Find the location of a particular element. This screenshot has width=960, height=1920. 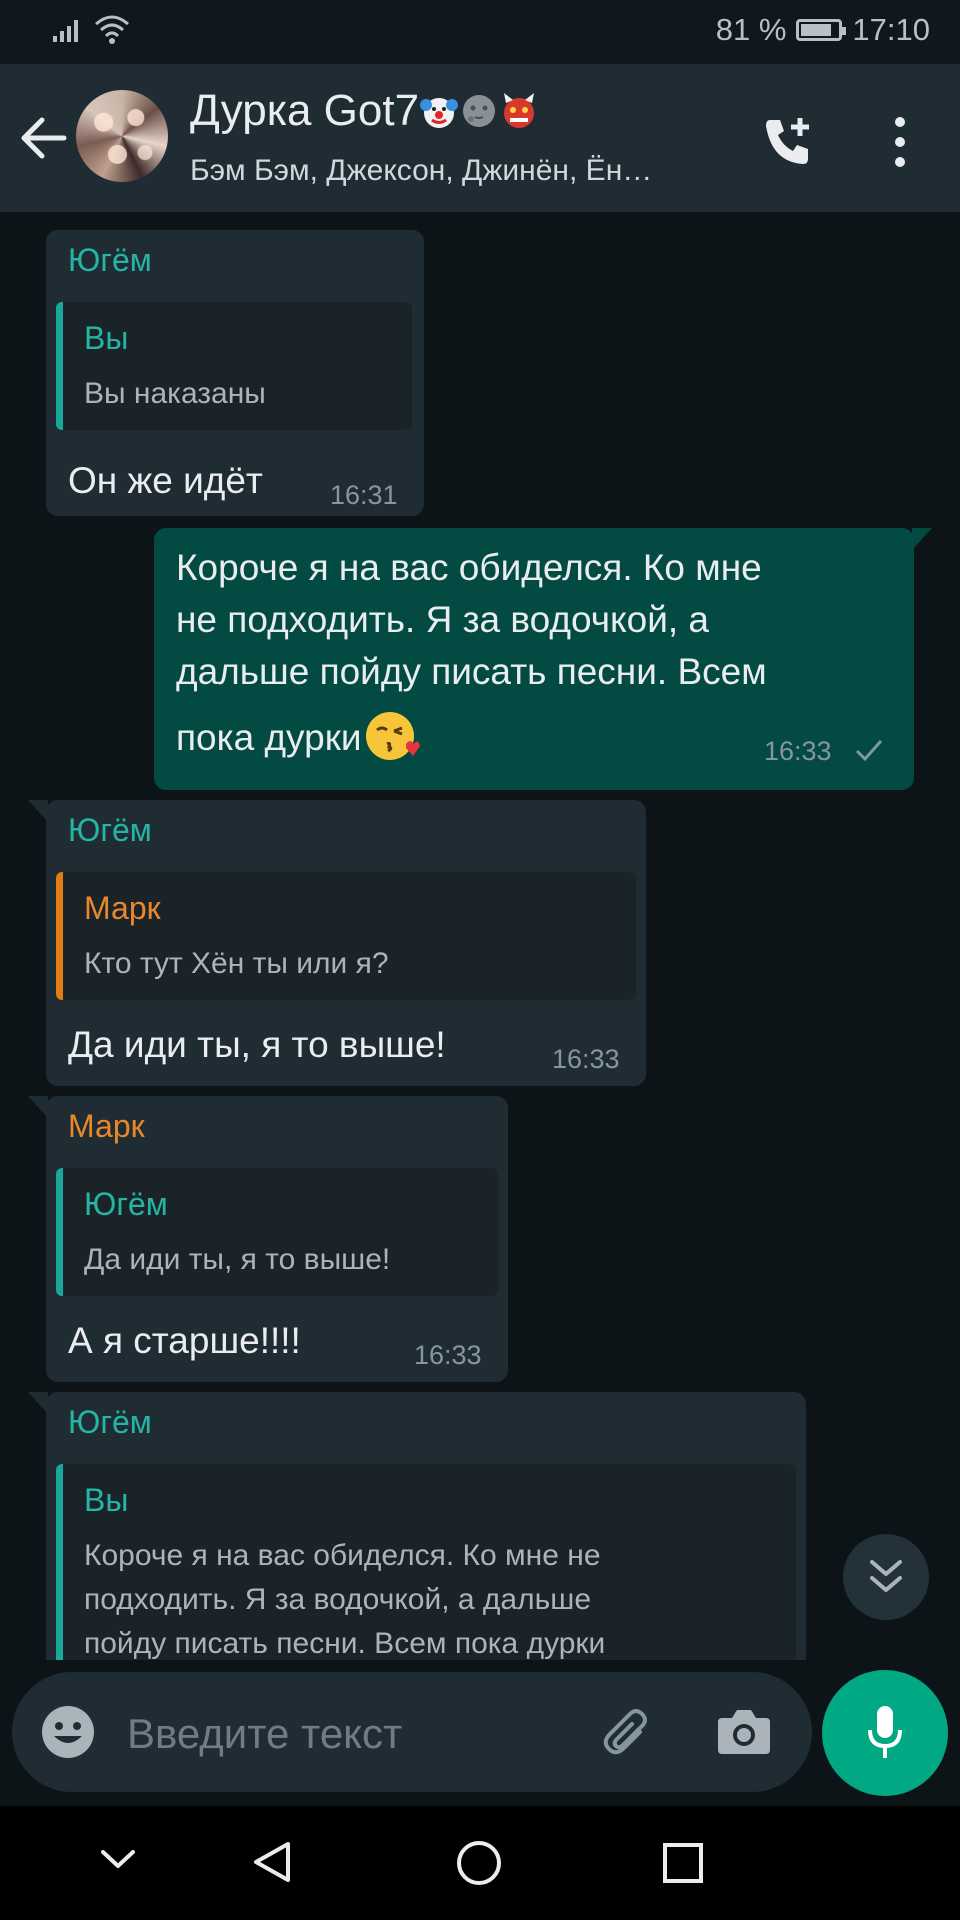

message-text: Он же идёт is located at coordinates (165, 480).